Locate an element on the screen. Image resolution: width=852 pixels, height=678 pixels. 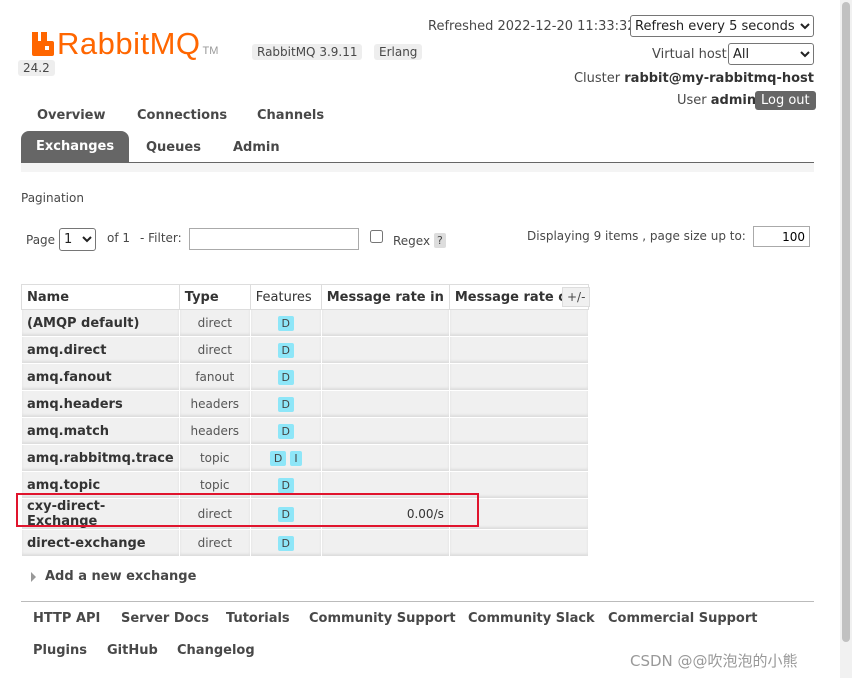
table-row: amq.rabbitmq.trace topic D I is located at coordinates (305, 458).